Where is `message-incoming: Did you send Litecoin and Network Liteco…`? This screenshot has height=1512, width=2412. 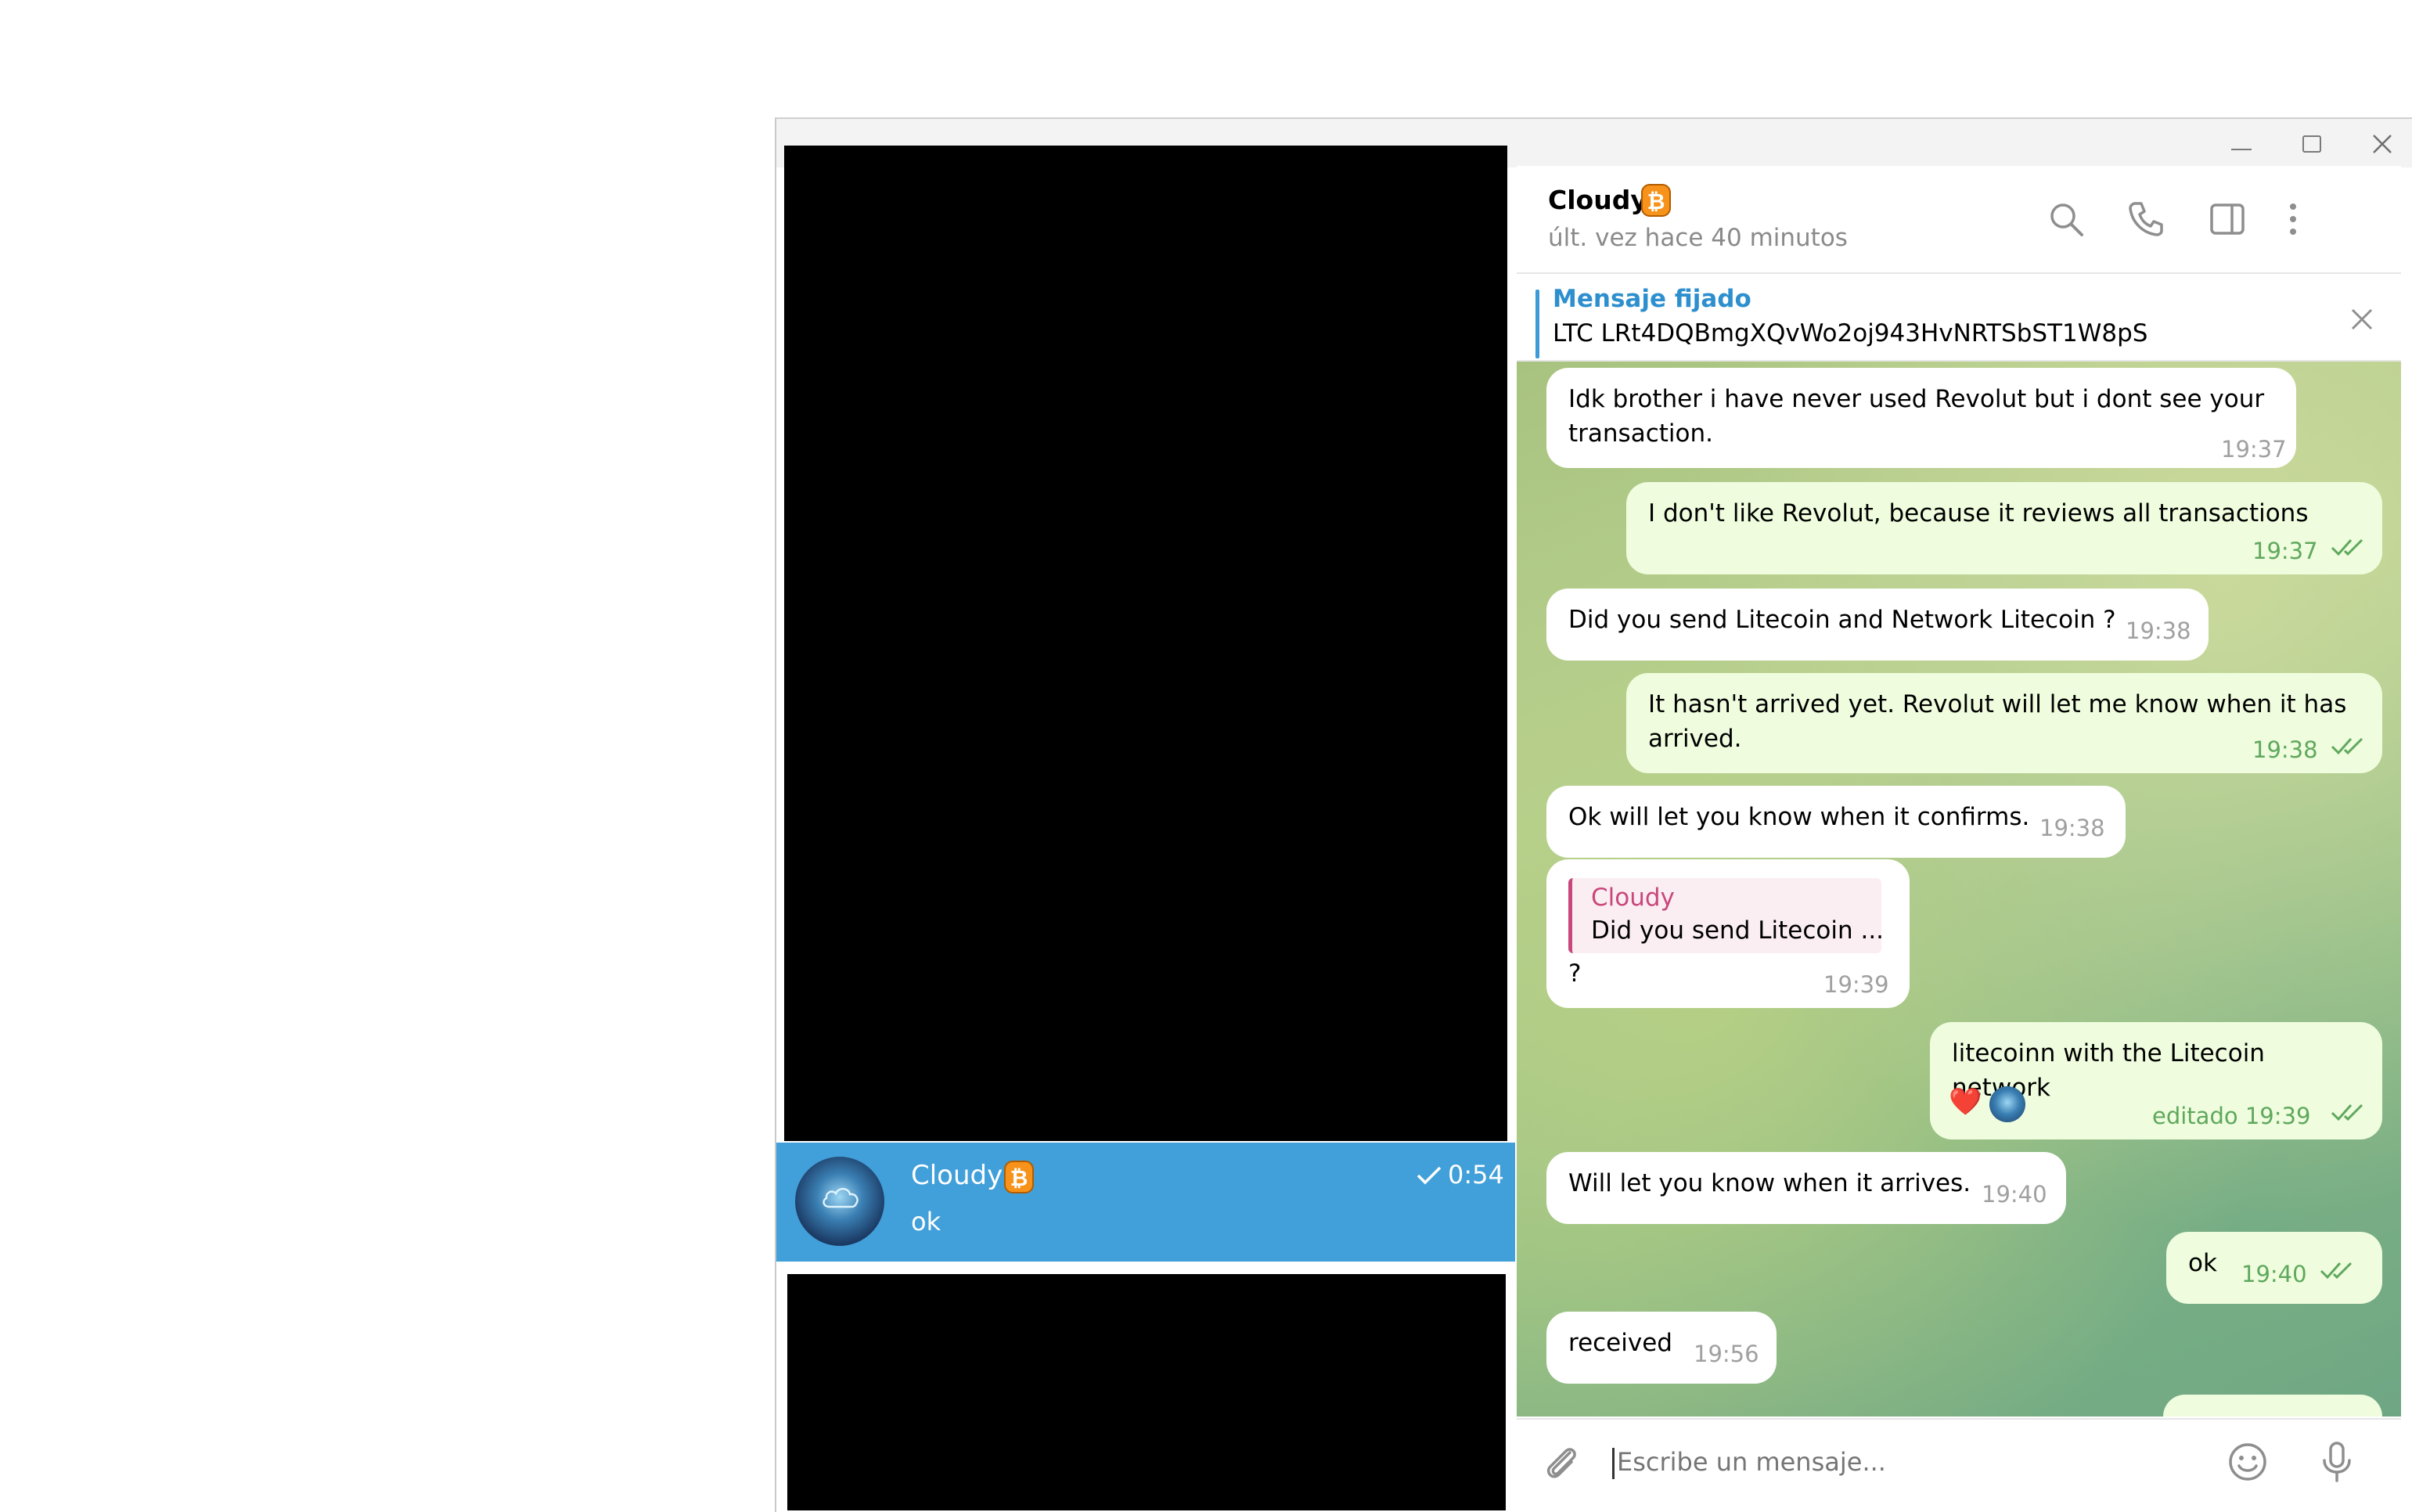 message-incoming: Did you send Litecoin and Network Liteco… is located at coordinates (1877, 625).